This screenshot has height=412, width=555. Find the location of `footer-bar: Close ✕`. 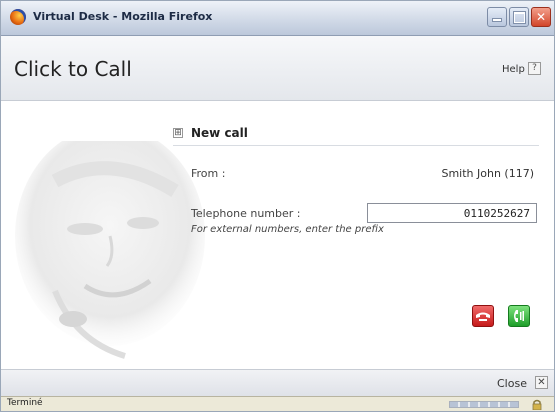

footer-bar: Close ✕ is located at coordinates (277, 382).